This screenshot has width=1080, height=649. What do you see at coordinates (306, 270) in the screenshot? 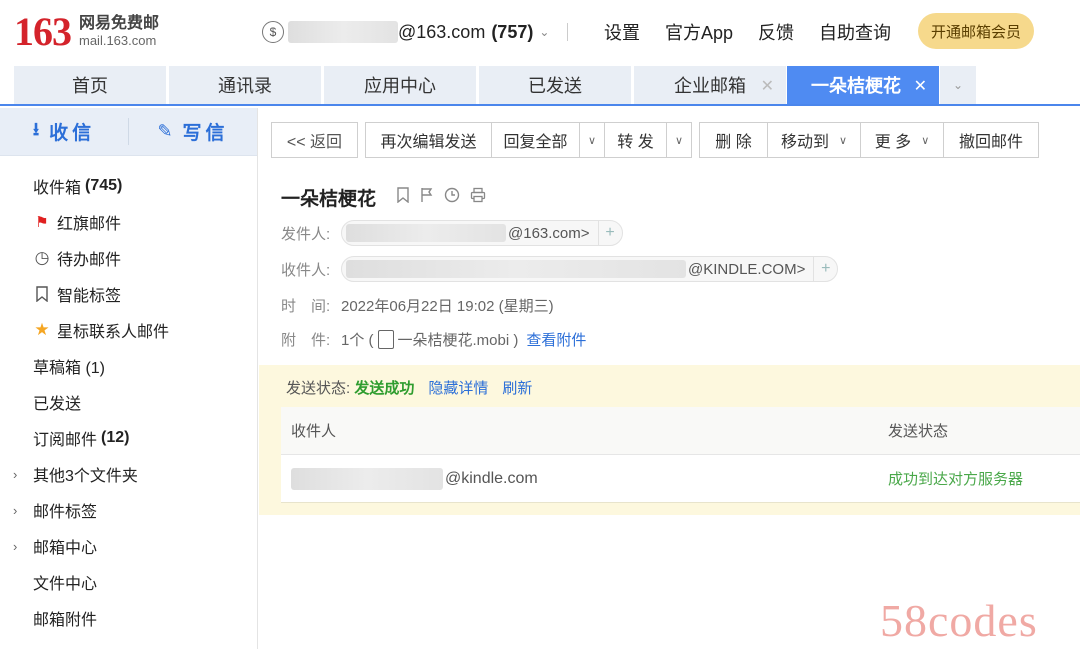
I see `to-label: 收件人:` at bounding box center [306, 270].